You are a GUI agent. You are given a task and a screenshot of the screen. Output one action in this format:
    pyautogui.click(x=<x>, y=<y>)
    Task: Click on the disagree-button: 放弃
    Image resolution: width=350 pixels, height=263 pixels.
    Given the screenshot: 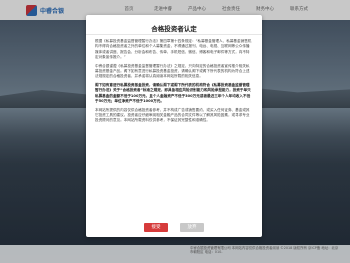 What is the action you would take?
    pyautogui.click(x=192, y=227)
    